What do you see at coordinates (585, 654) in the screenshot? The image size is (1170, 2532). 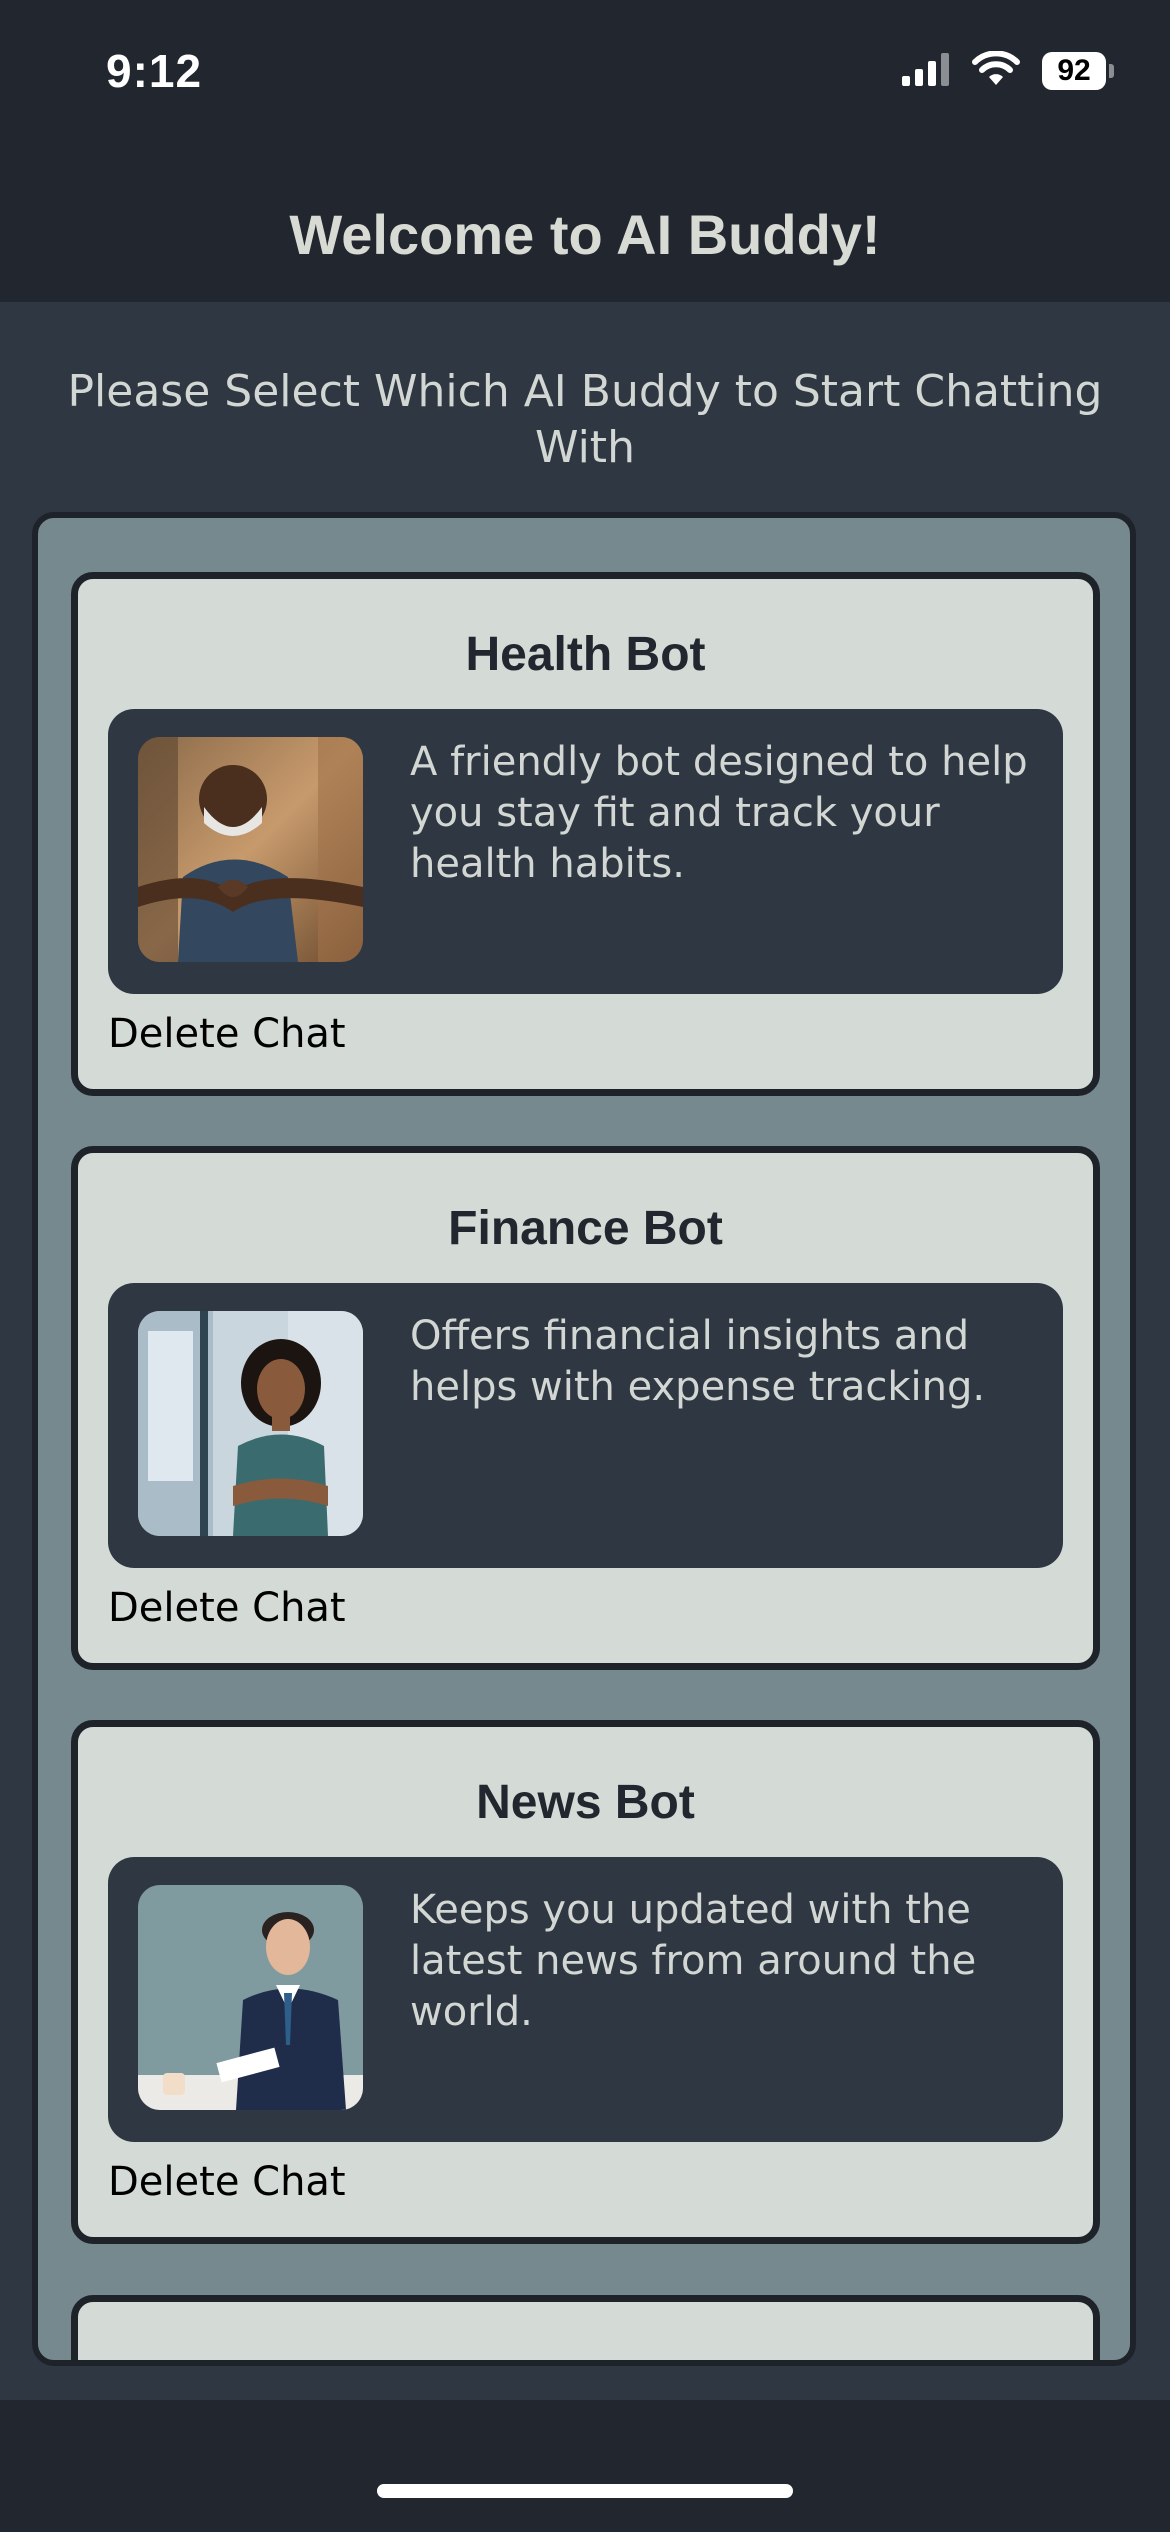 I see `bot-card-title: Health Bot` at bounding box center [585, 654].